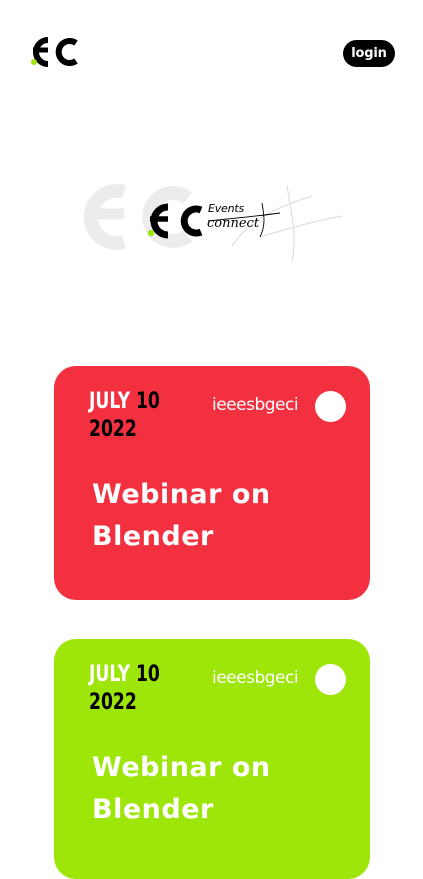  I want to click on ec-hero-logo, so click(175, 221).